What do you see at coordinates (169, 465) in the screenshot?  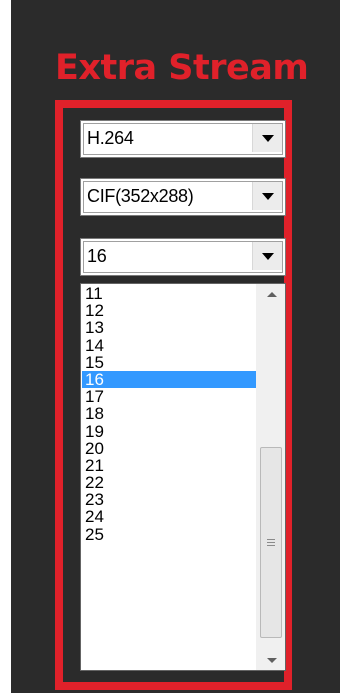 I see `option-item: 21` at bounding box center [169, 465].